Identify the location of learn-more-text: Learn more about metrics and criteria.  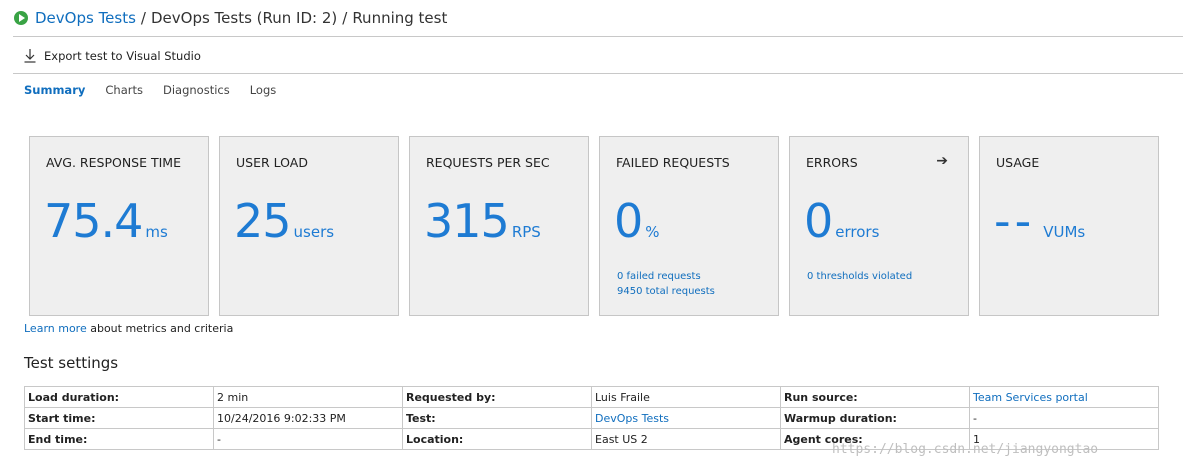
(128, 328).